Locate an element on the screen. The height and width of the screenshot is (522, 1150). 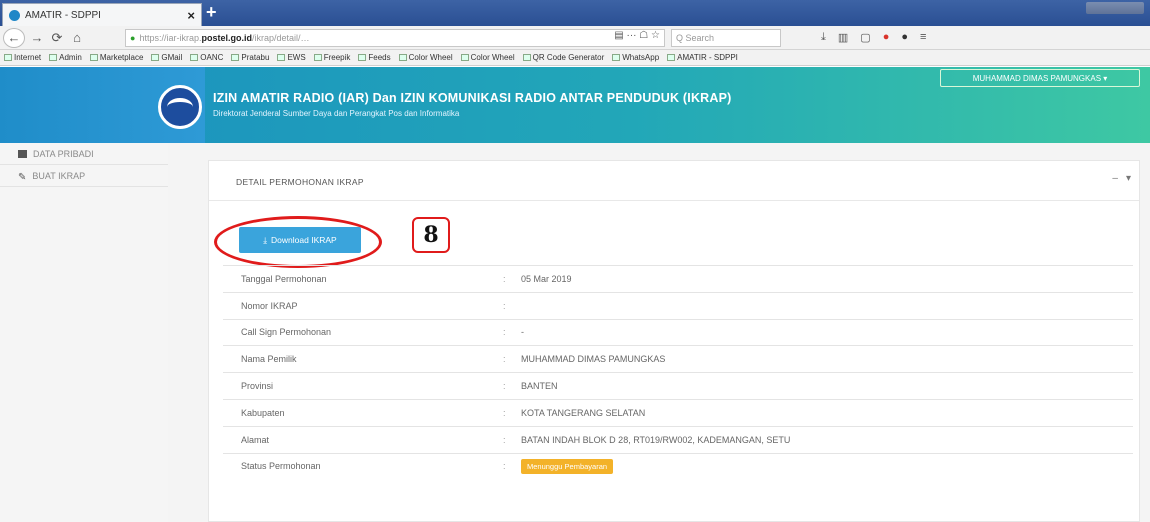
table-row: Nama Pemilik : MUHAMMAD DIMAS PAMUNGKAS is located at coordinates (678, 358).